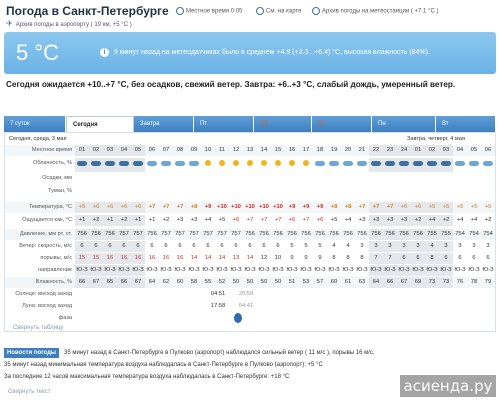  I want to click on humidity-cell: 67, so click(96, 282).